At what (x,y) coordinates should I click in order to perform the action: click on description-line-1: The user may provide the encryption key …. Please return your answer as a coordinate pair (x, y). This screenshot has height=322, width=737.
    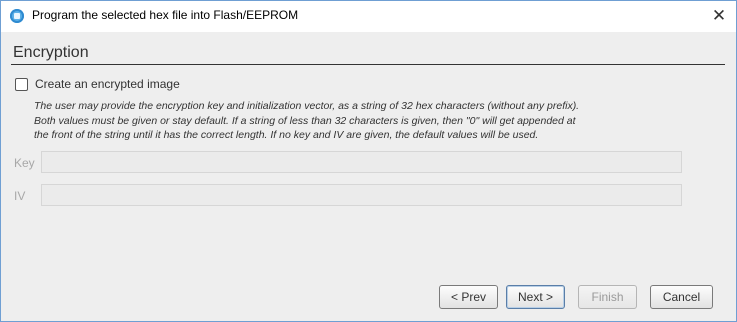
    Looking at the image, I should click on (307, 106).